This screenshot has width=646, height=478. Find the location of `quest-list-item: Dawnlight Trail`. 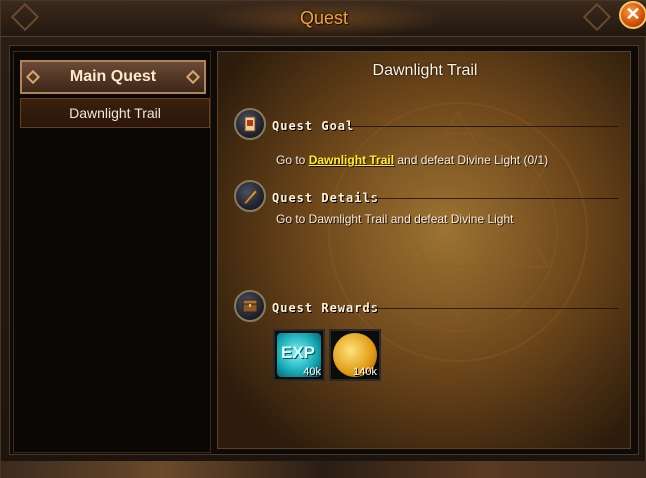

quest-list-item: Dawnlight Trail is located at coordinates (115, 113).